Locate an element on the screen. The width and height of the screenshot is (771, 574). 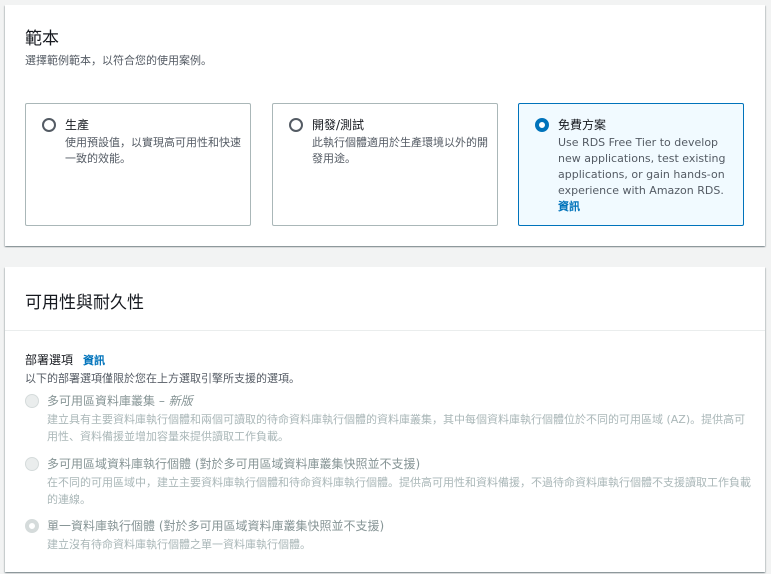
templates-description: 選擇範例範本，以符合您的使用案例。 is located at coordinates (118, 60).